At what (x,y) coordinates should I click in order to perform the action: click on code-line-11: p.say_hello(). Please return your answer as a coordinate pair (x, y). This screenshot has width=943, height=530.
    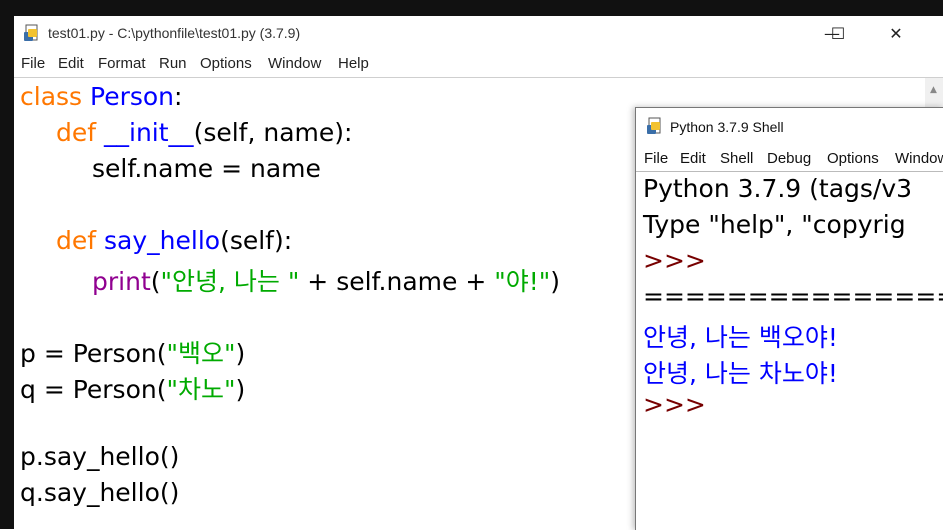
    Looking at the image, I should click on (100, 456).